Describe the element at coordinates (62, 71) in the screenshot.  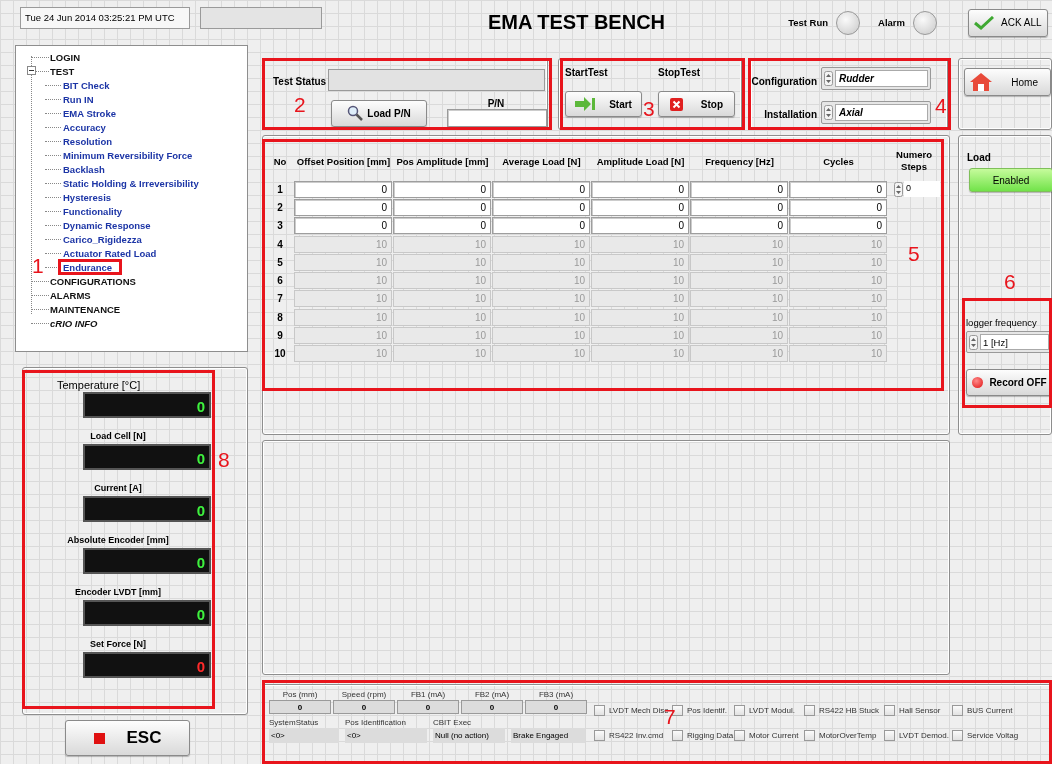
I see `tree-item: TEST` at that location.